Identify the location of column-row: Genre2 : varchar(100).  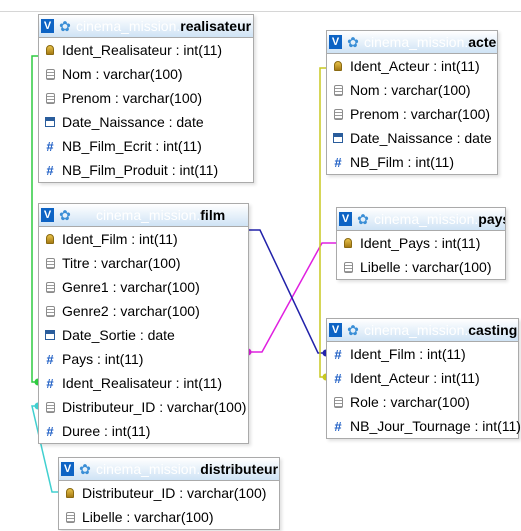
(143, 311).